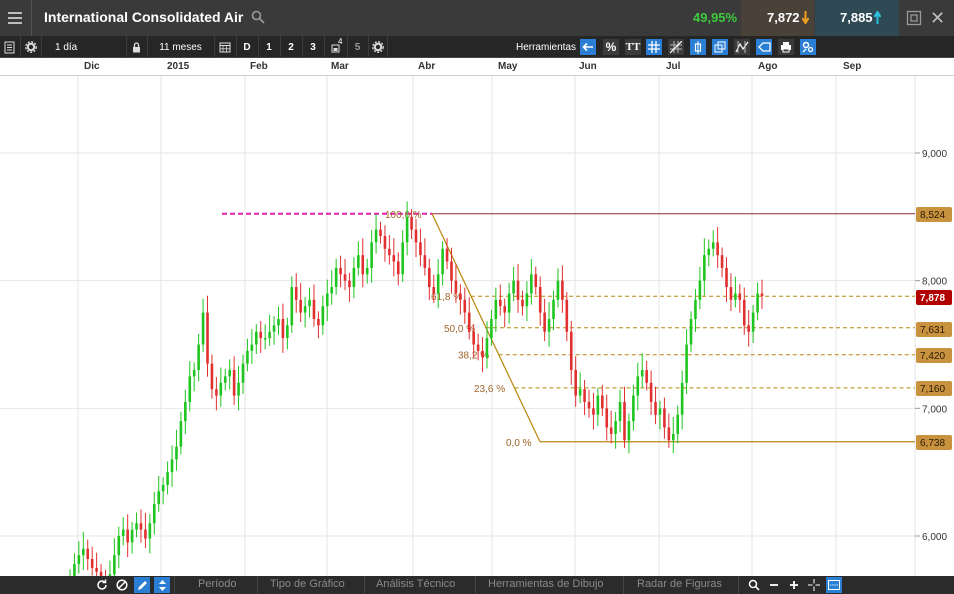 The image size is (954, 594). I want to click on keypad-icon, so click(834, 585).